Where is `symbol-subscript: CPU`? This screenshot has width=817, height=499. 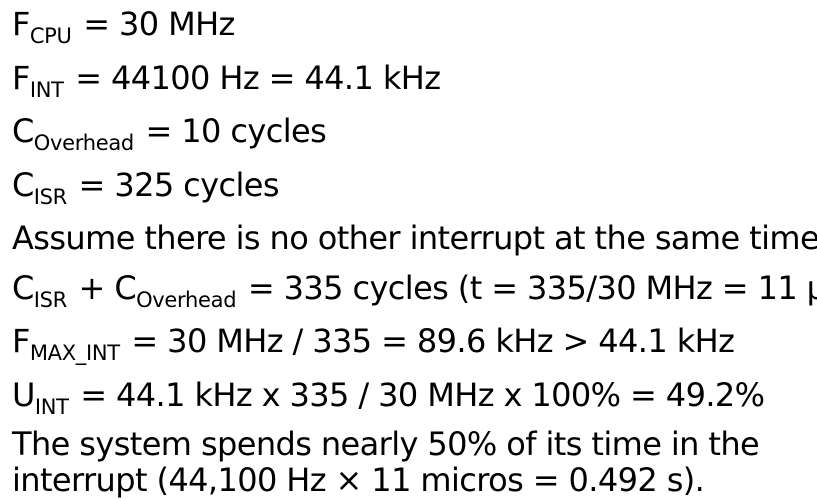
symbol-subscript: CPU is located at coordinates (50, 36).